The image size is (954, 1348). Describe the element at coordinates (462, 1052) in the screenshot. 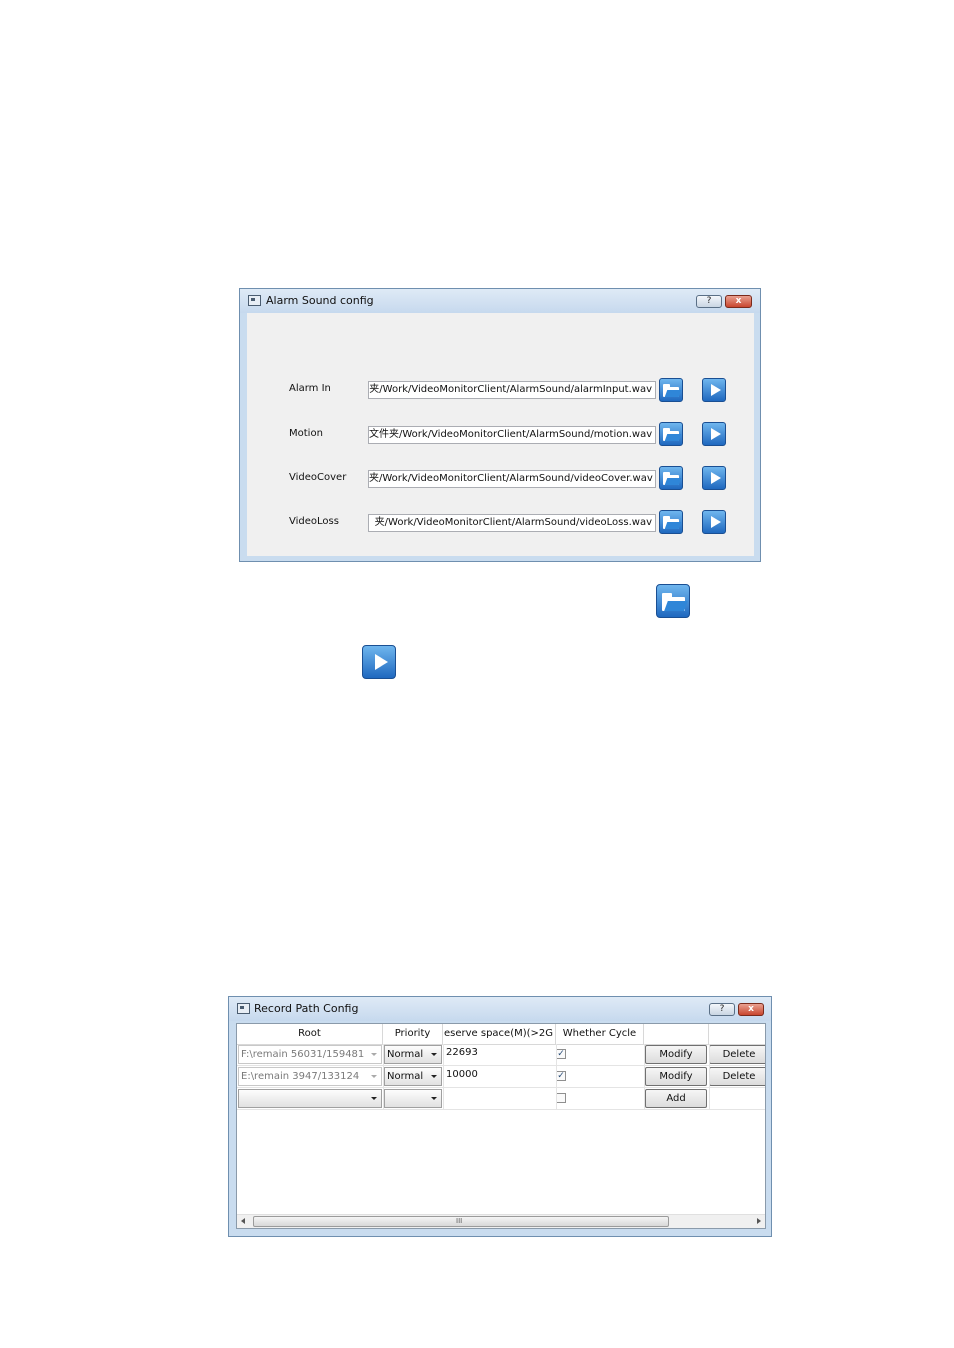

I see `reserve-space-value: 22693` at that location.